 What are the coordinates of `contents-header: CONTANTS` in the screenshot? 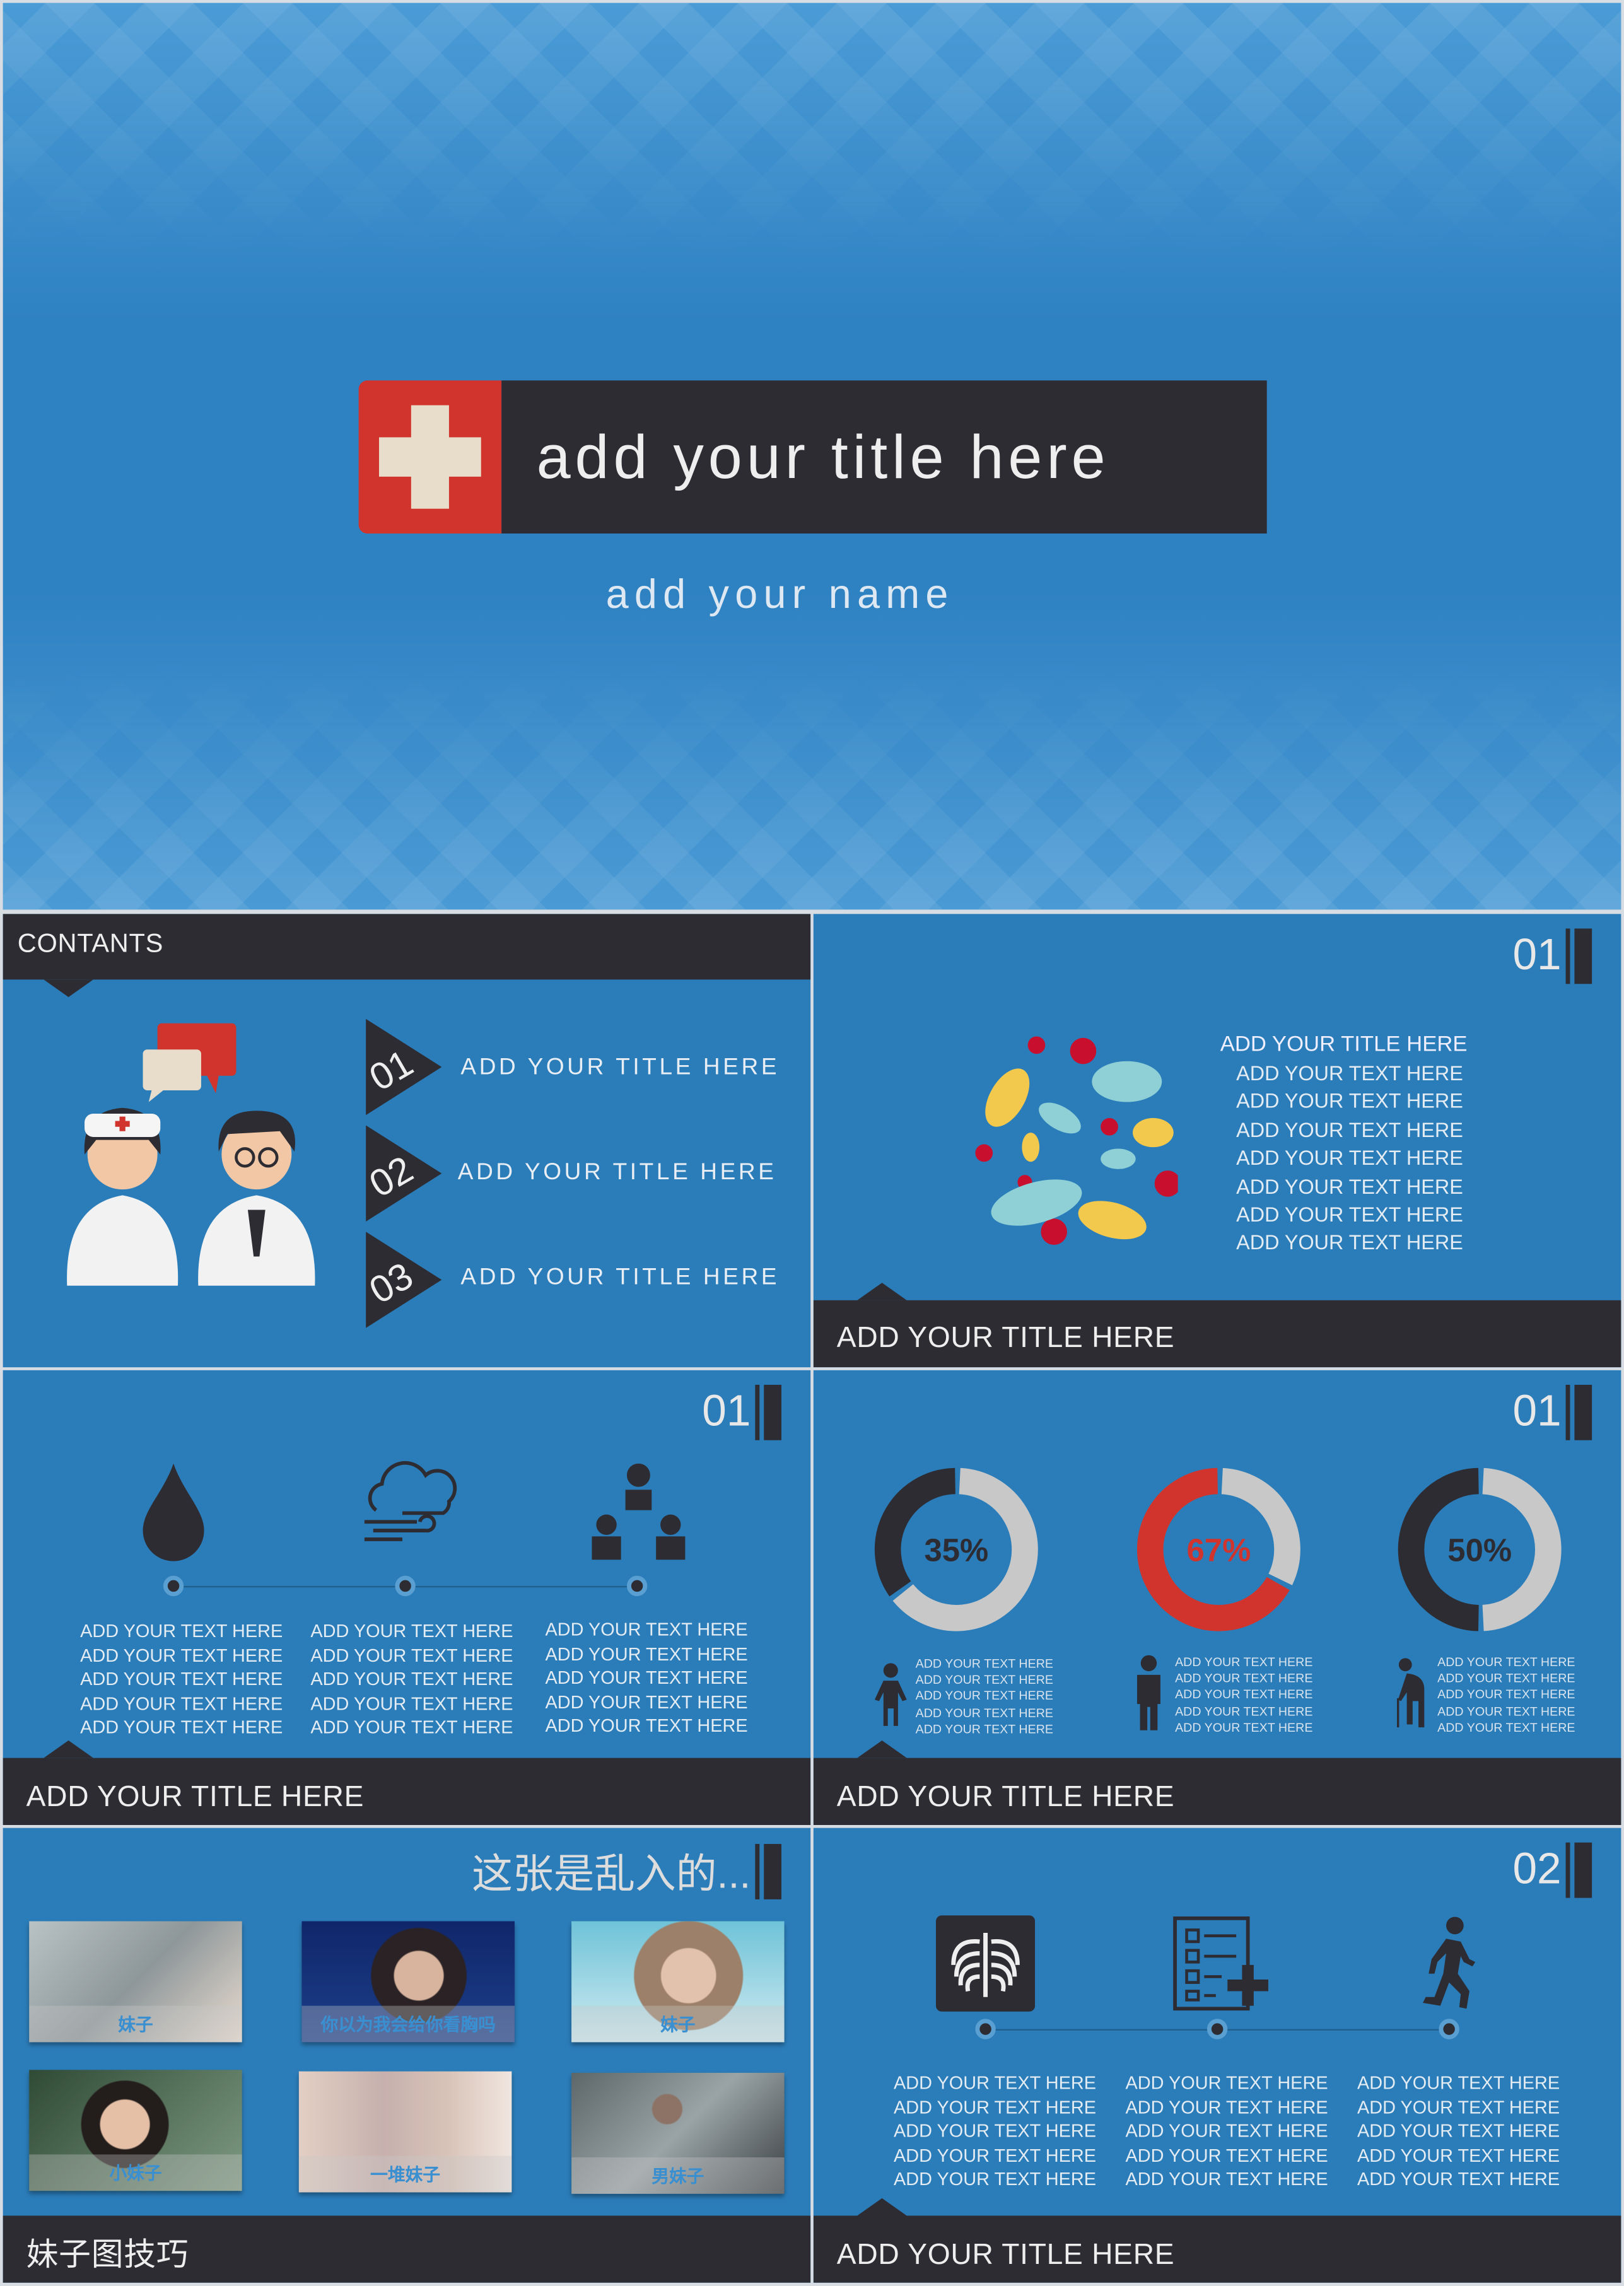 It's located at (407, 947).